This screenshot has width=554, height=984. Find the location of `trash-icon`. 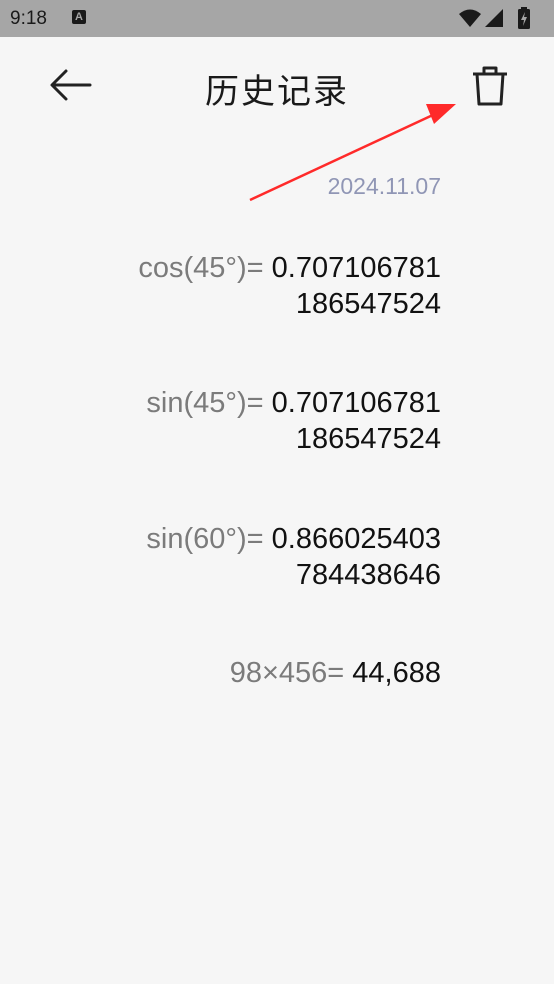

trash-icon is located at coordinates (491, 86).